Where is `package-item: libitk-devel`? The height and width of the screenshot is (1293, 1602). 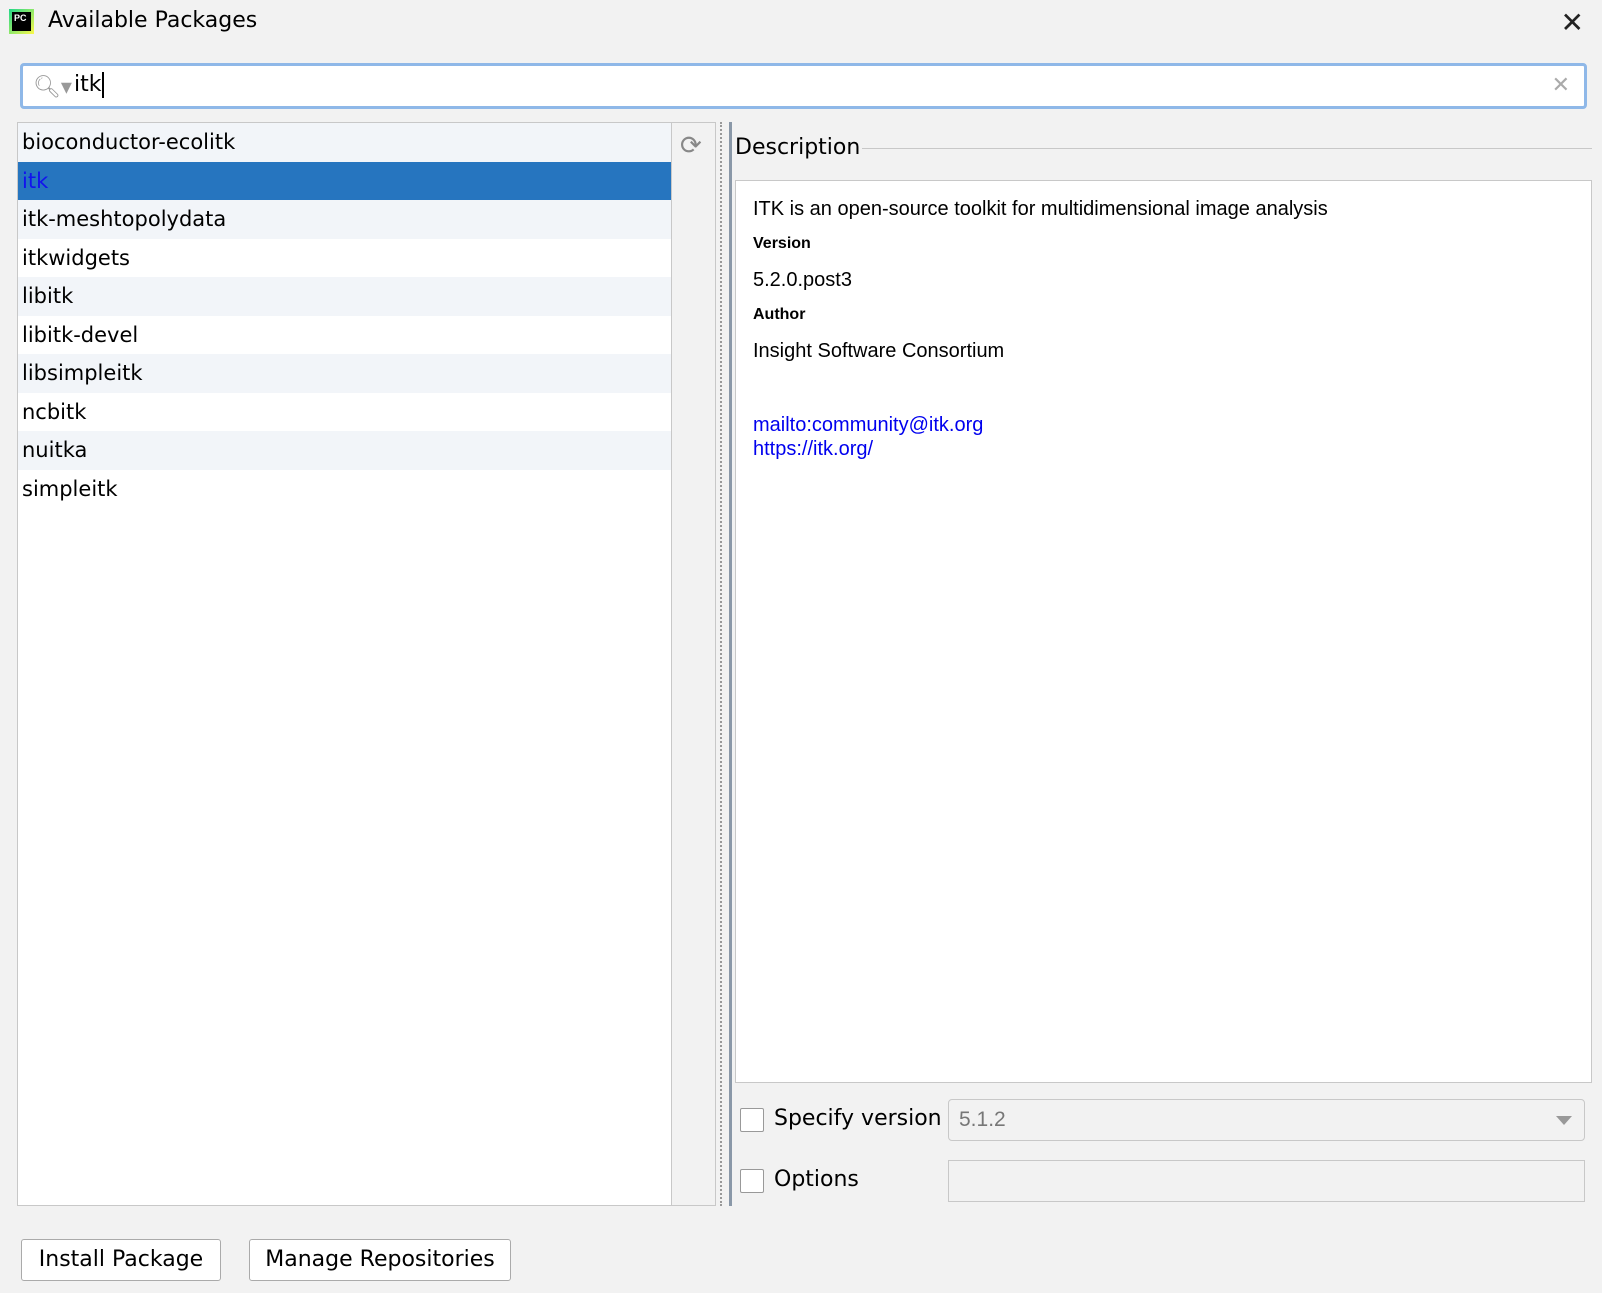 package-item: libitk-devel is located at coordinates (344, 335).